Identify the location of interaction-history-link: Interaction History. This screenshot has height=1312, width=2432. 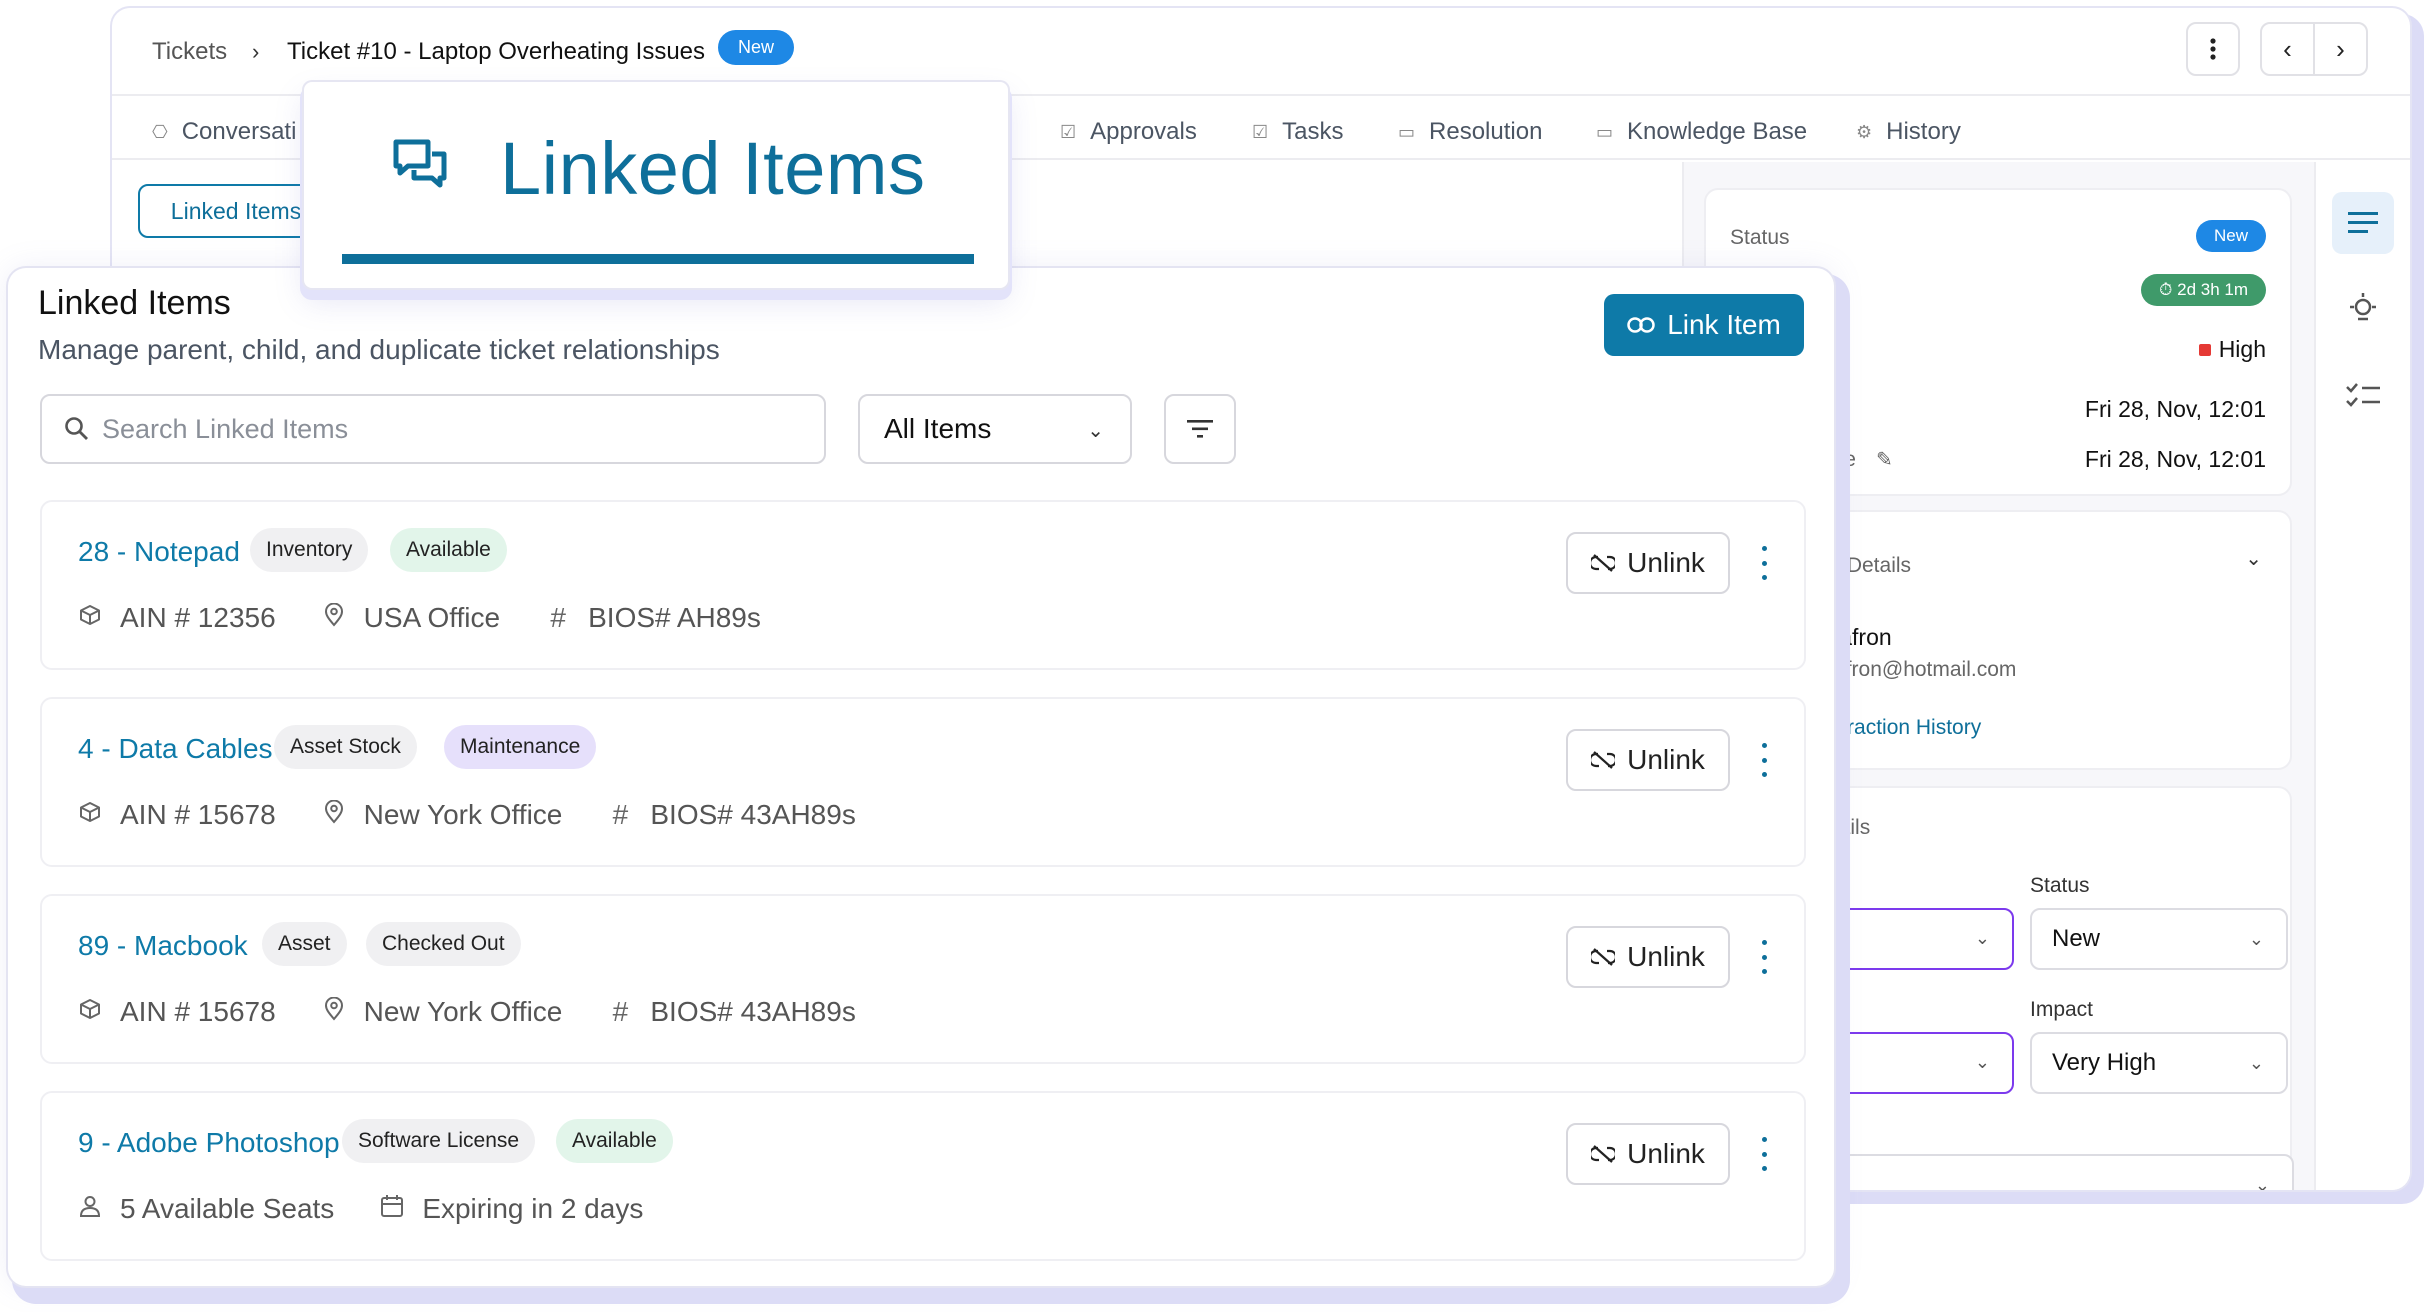
(1896, 728).